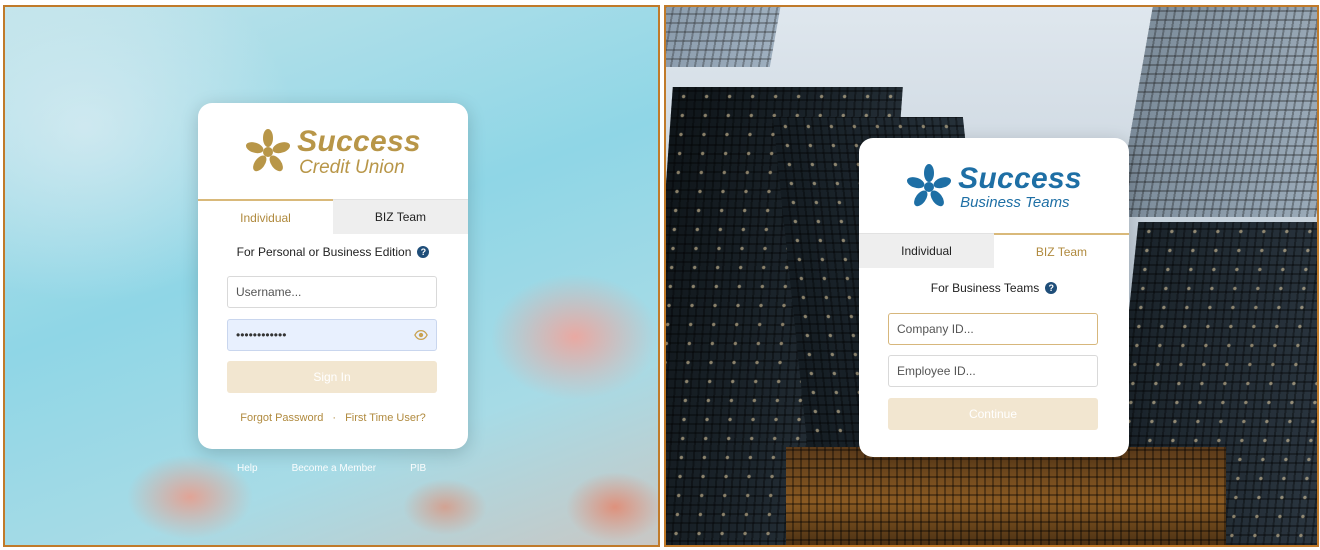  I want to click on password-field, so click(332, 335).